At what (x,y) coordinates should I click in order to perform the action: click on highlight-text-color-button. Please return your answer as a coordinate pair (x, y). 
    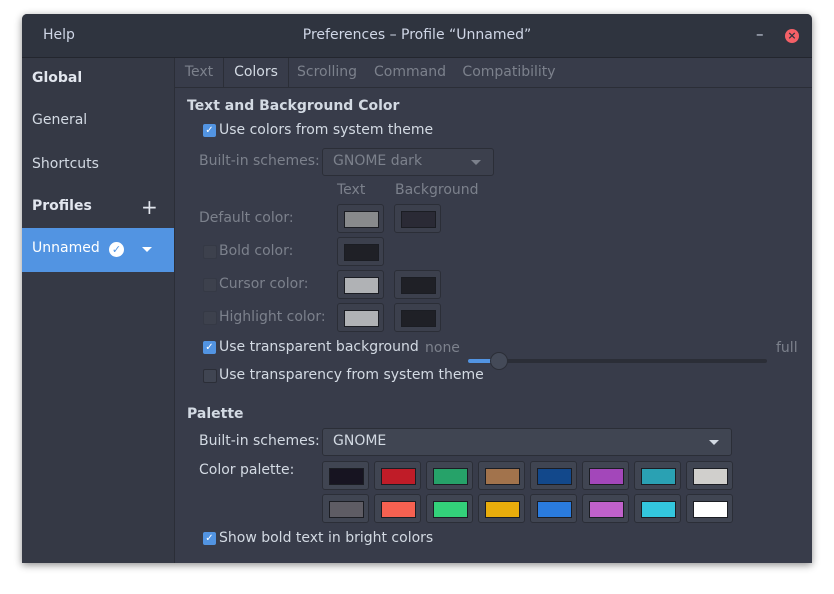
    Looking at the image, I should click on (360, 317).